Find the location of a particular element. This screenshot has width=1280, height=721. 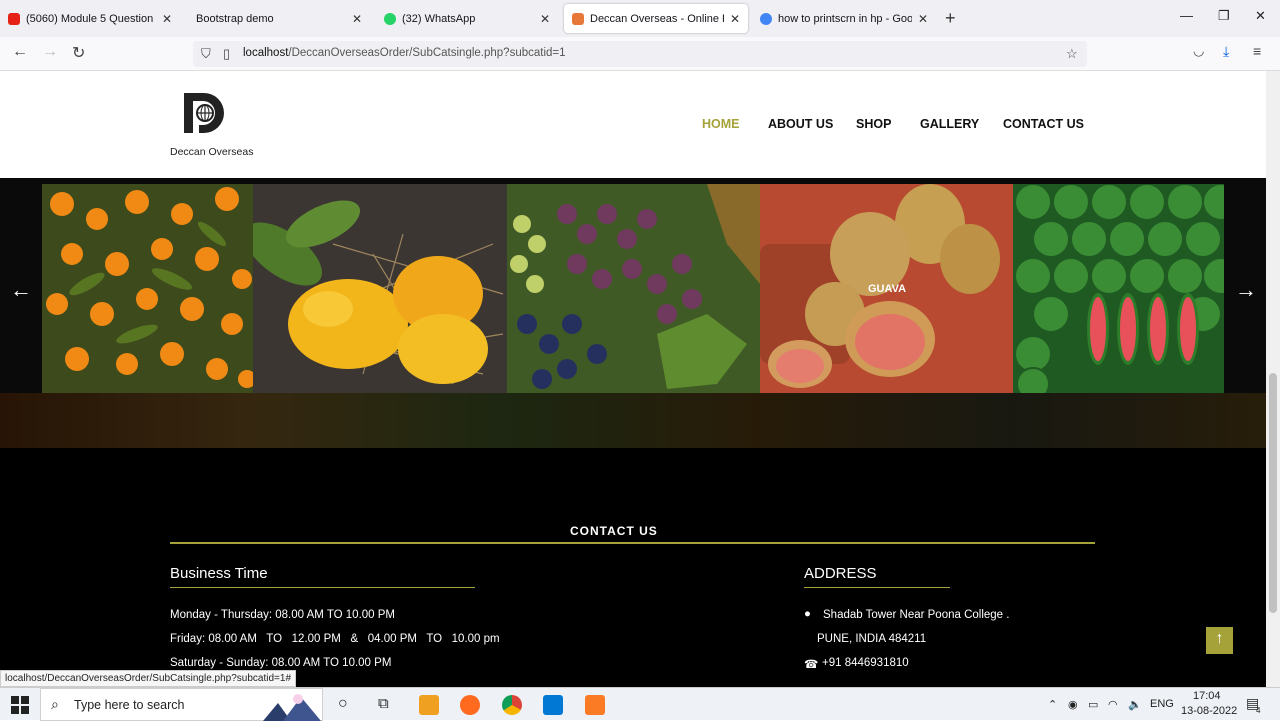

tray-battery-icon: ▭ is located at coordinates (1093, 704).